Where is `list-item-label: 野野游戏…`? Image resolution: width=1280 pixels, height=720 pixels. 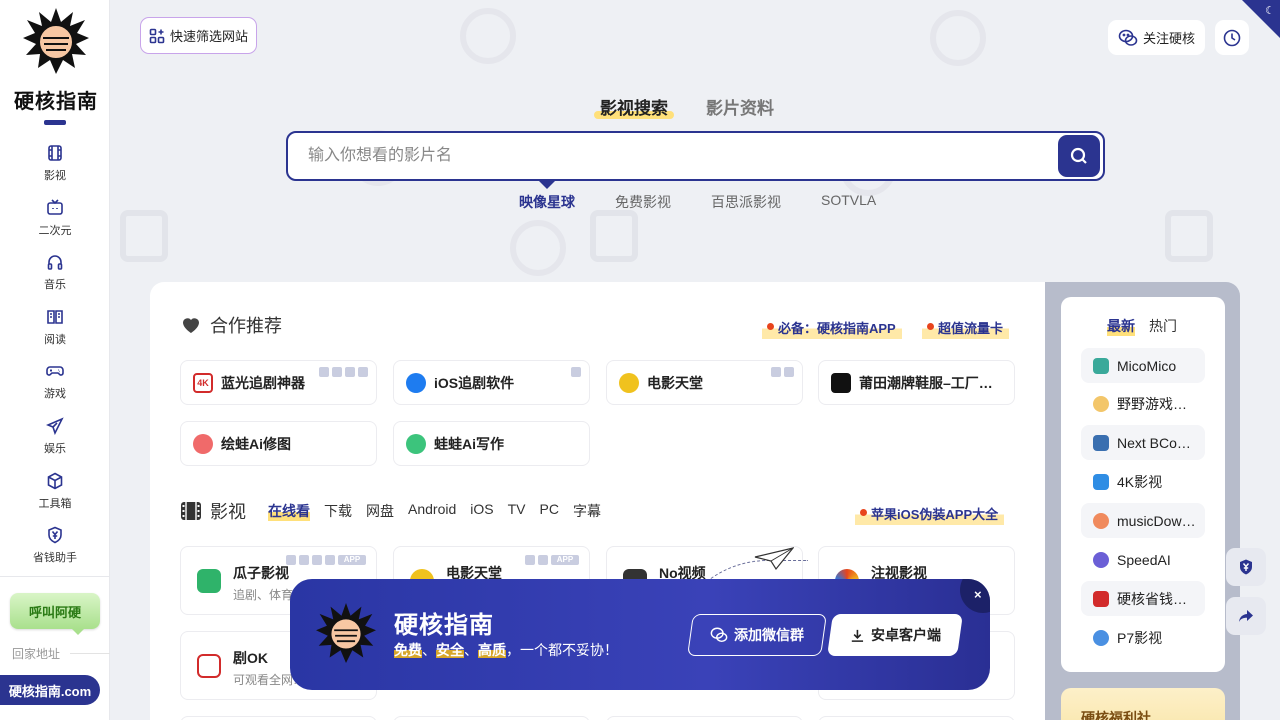
list-item-label: 野野游戏… is located at coordinates (1152, 403).